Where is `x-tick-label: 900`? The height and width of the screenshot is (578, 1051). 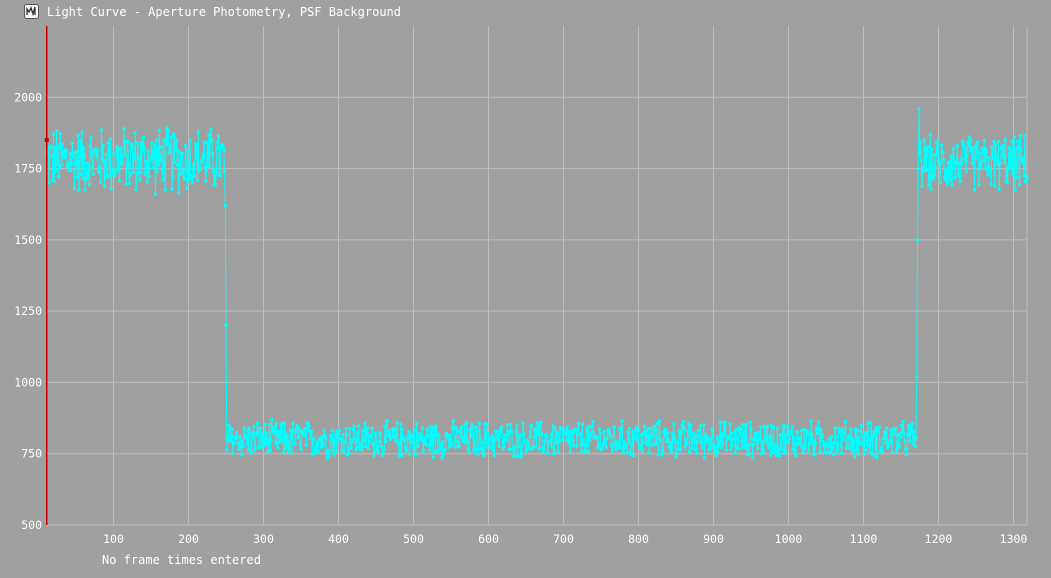
x-tick-label: 900 is located at coordinates (713, 539).